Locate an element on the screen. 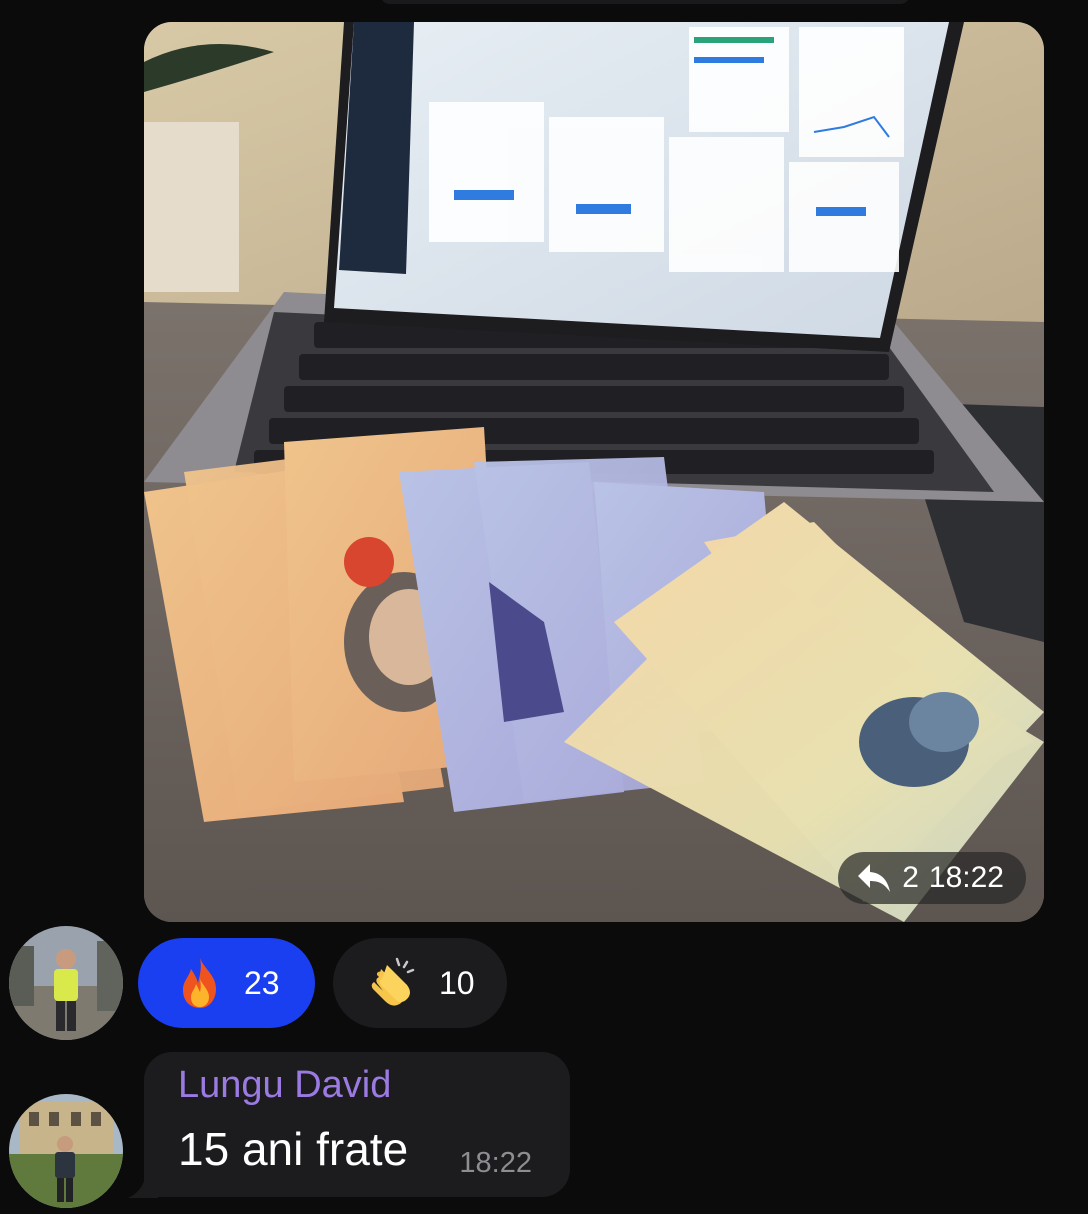  photo-time: 18:22 is located at coordinates (966, 877).